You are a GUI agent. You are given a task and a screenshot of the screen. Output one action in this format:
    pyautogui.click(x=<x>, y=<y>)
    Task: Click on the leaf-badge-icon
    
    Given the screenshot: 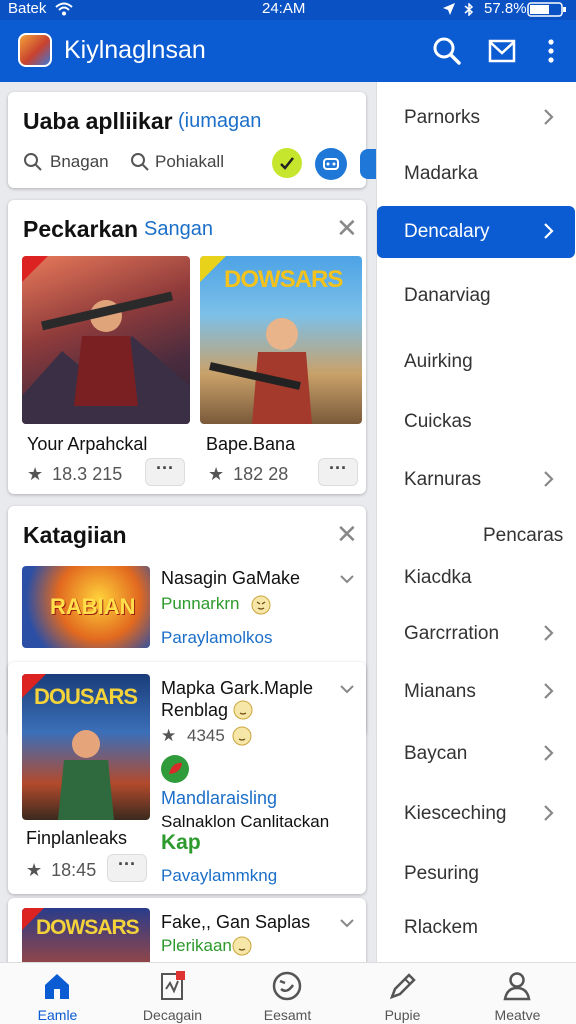 What is the action you would take?
    pyautogui.click(x=175, y=769)
    